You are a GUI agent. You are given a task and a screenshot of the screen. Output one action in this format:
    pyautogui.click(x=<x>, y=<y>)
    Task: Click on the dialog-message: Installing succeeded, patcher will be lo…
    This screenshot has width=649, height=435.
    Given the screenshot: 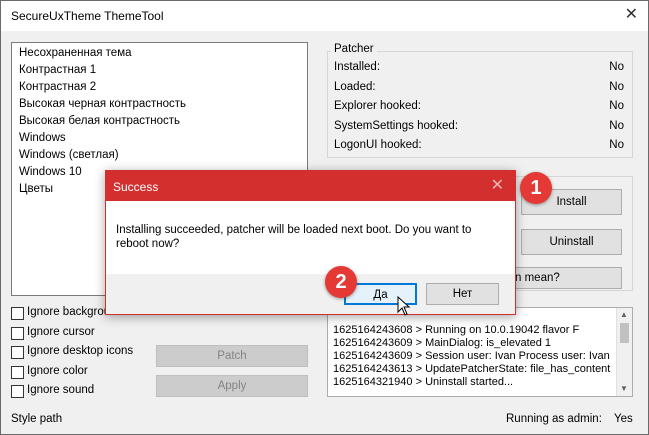 What is the action you would take?
    pyautogui.click(x=294, y=237)
    